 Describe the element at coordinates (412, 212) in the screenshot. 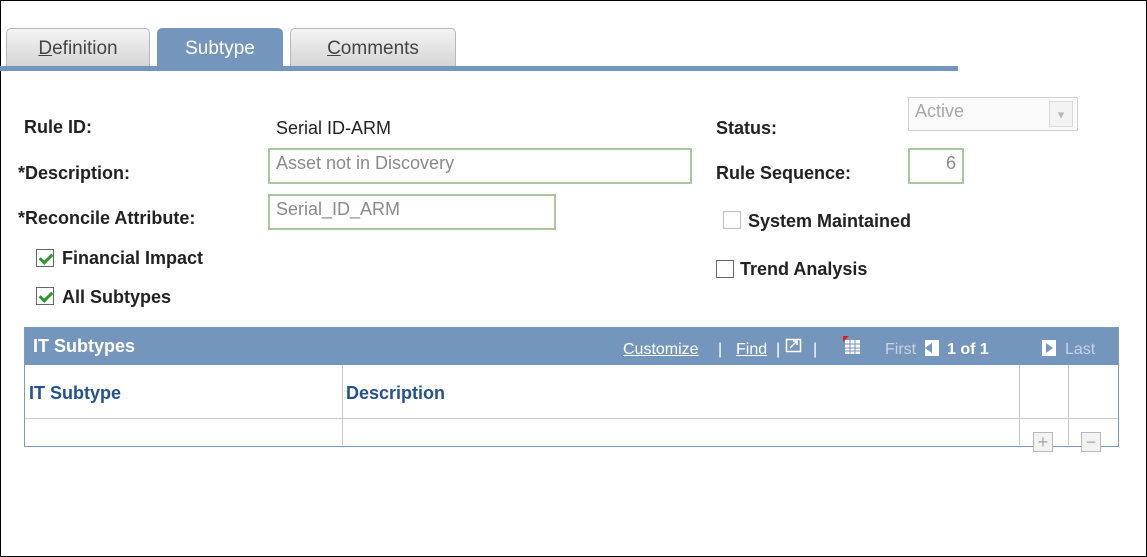

I see `reconcile-attribute-field: Serial_ID_ARM` at that location.